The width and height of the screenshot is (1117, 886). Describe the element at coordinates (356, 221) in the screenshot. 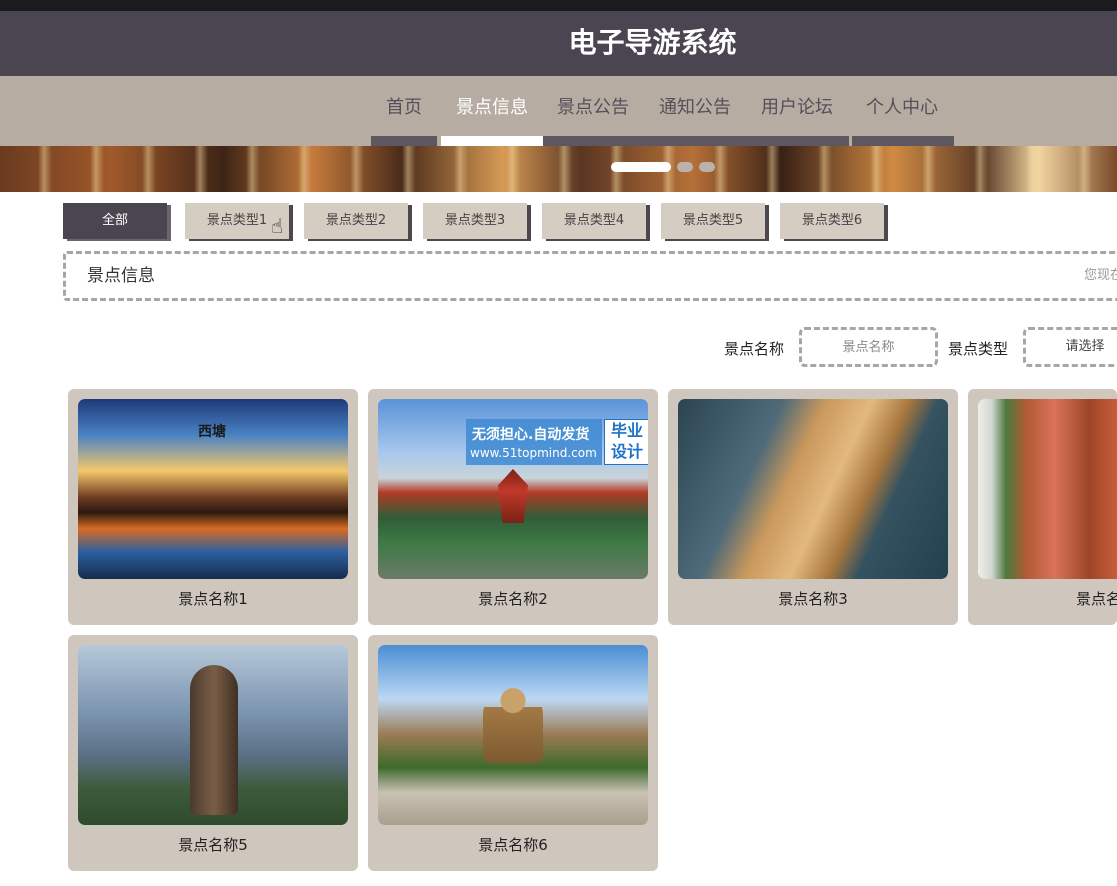

I see `category-tab-type2: 景点类型2` at that location.